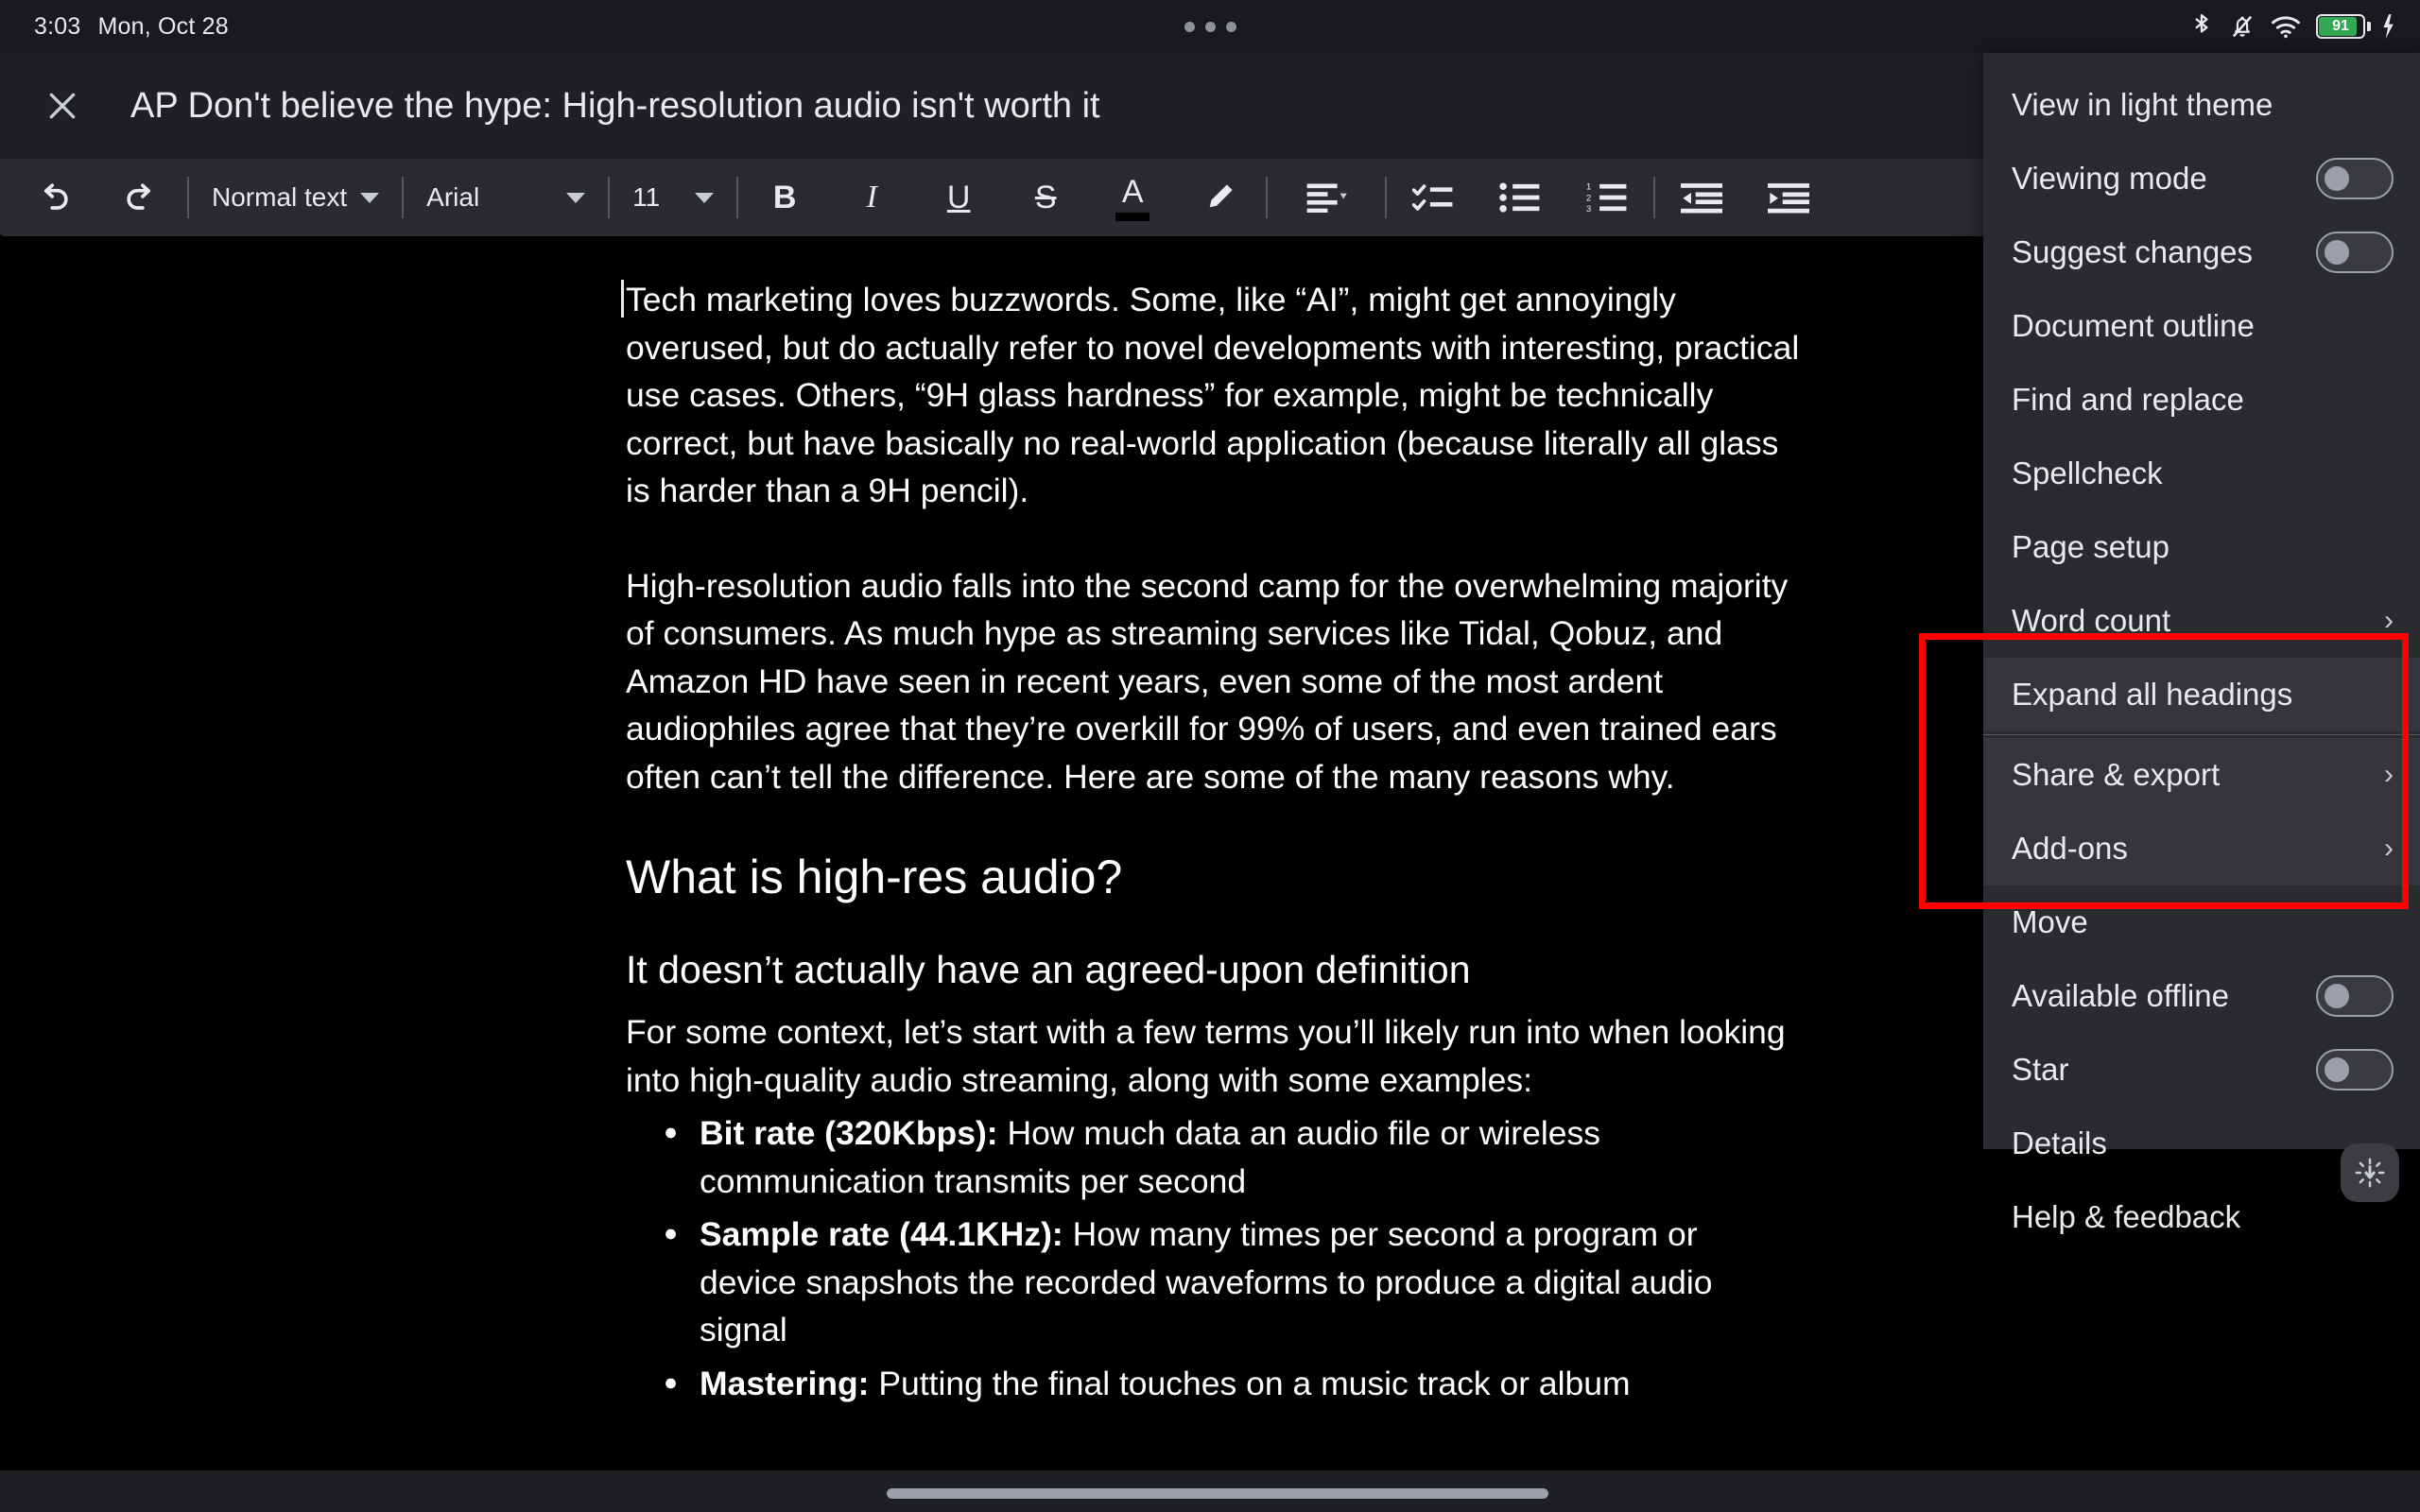 The width and height of the screenshot is (2420, 1512). I want to click on menu-item-suggest-changes: Suggest changes, so click(2201, 252).